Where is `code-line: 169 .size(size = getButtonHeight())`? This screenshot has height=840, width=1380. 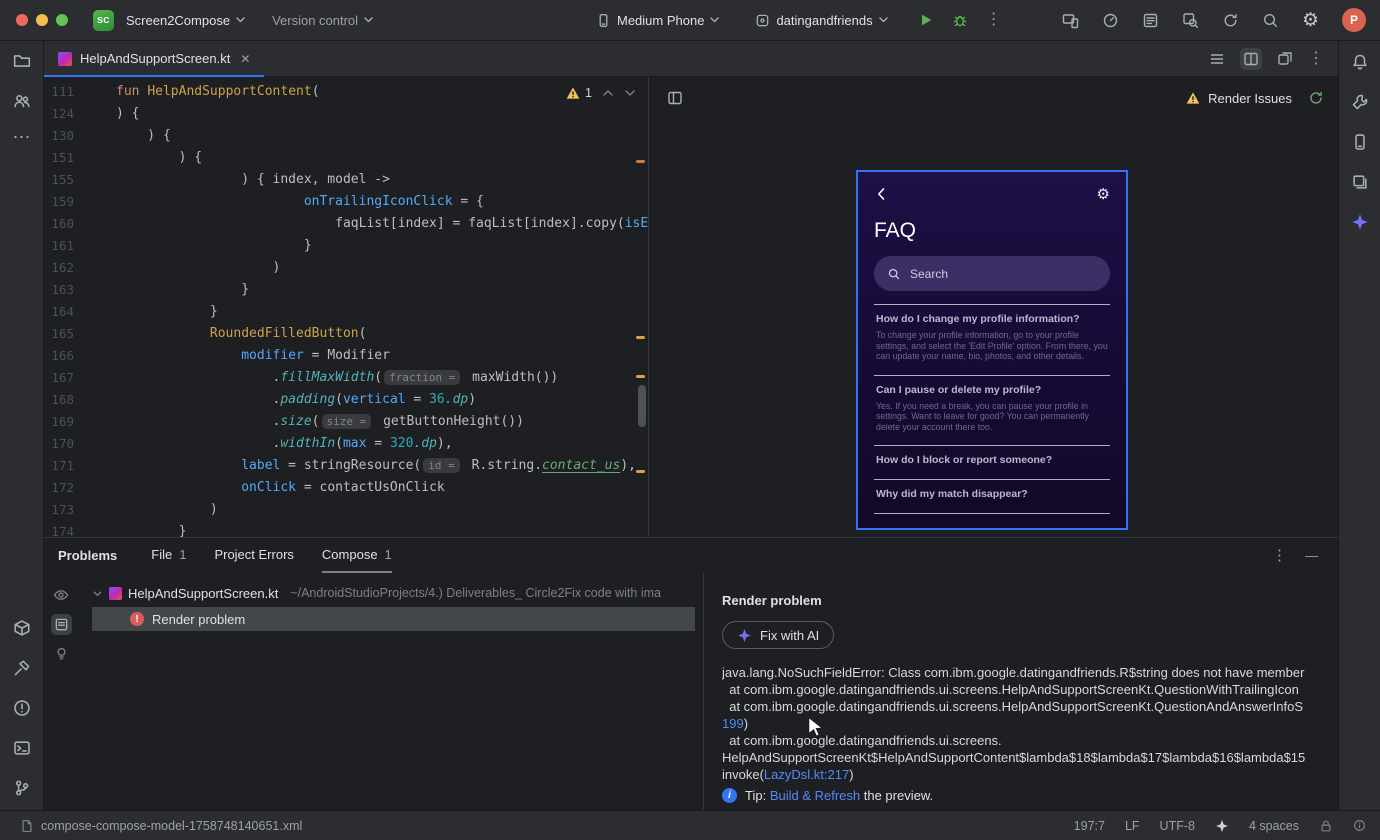 code-line: 169 .size(size = getButtonHeight()) is located at coordinates (346, 425).